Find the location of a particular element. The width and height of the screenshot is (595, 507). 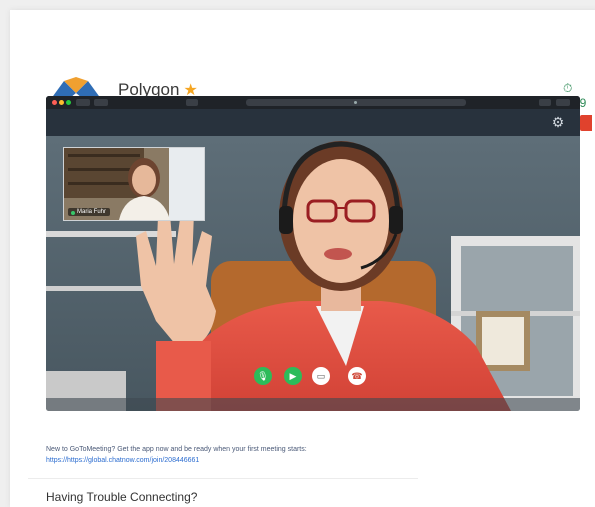

sidebar-button is located at coordinates (192, 102).